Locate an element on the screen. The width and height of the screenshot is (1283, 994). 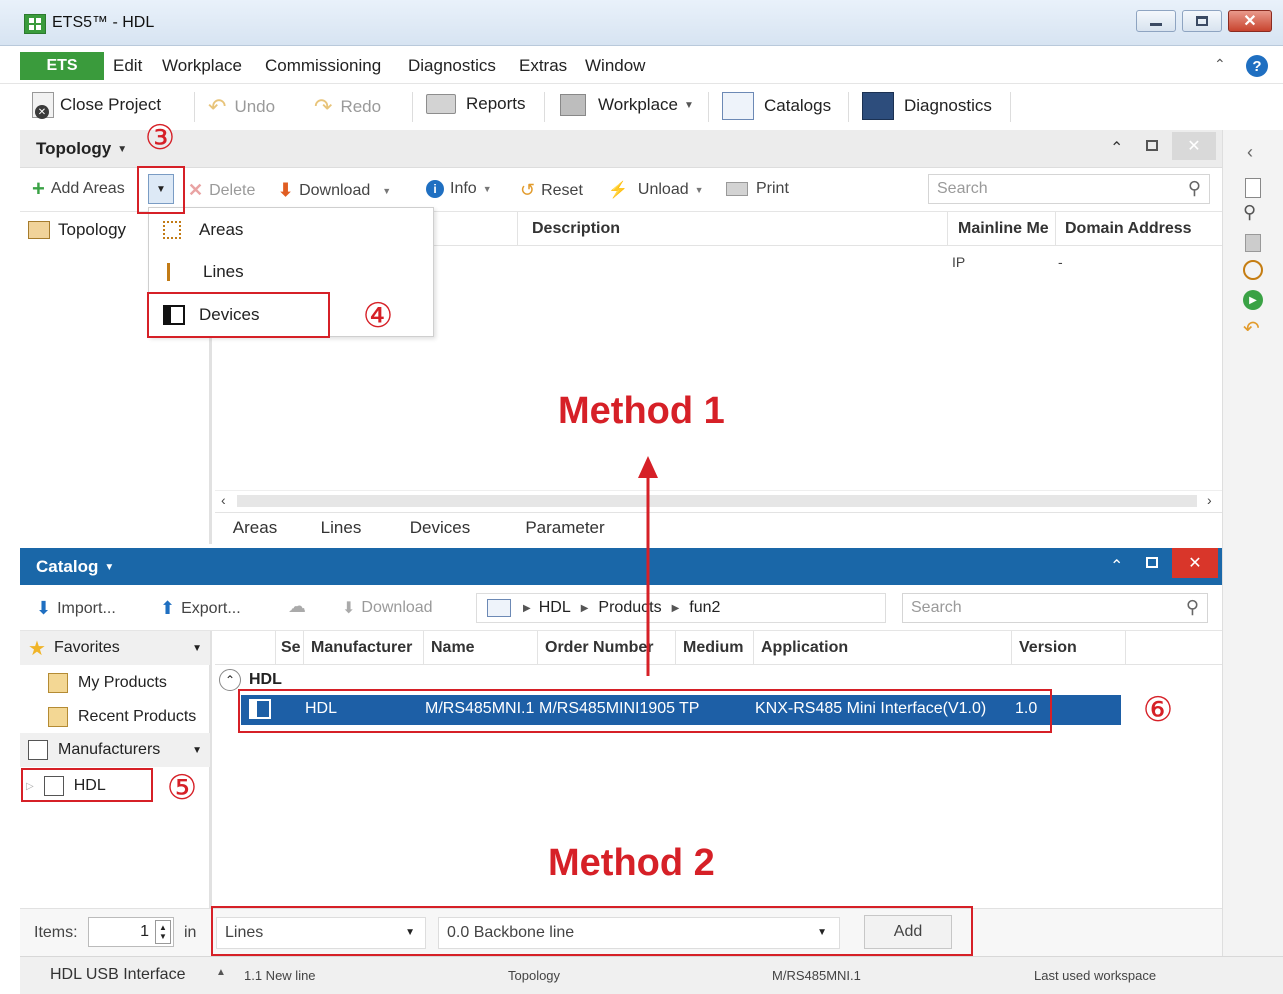
breadcrumb-fun2: fun2 is located at coordinates (704, 608).